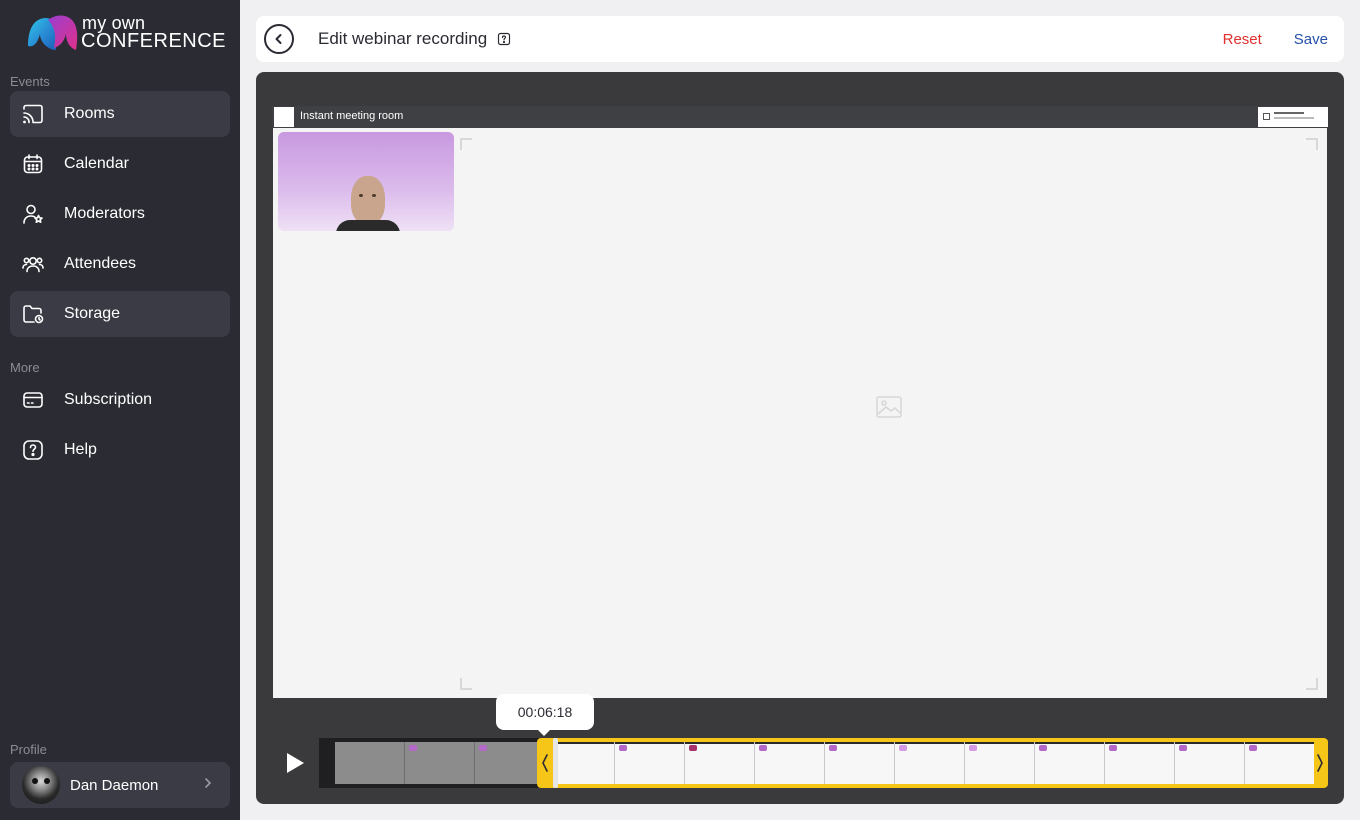 This screenshot has height=820, width=1360. Describe the element at coordinates (30, 81) in the screenshot. I see `section-label-events: Events` at that location.